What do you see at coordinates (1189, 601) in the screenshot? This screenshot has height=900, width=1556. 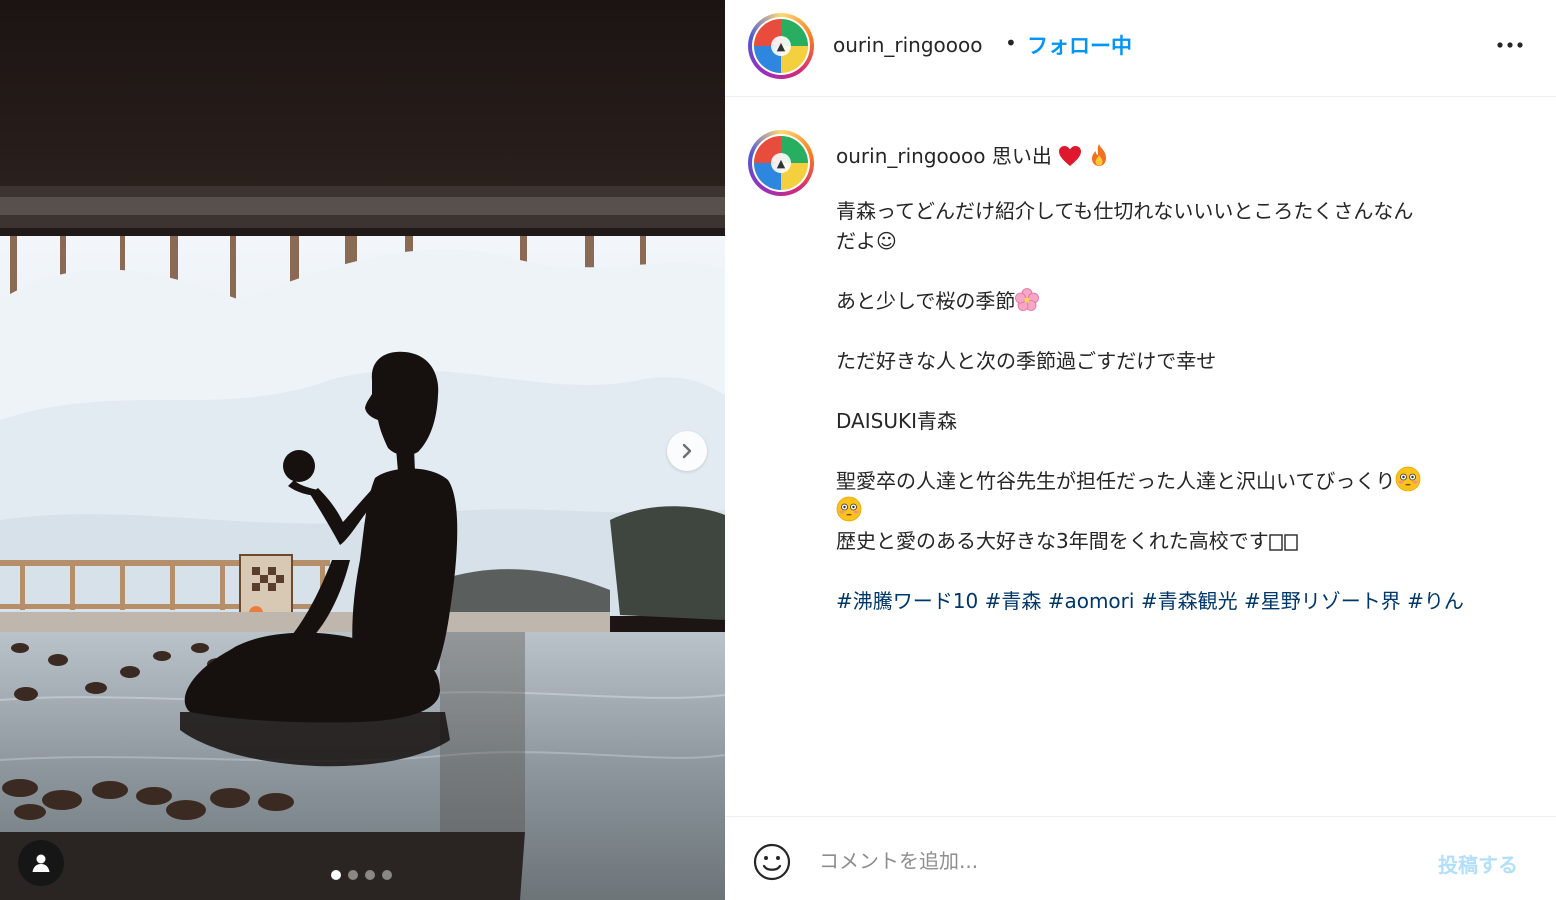 I see `hashtag-link: #青森観光` at bounding box center [1189, 601].